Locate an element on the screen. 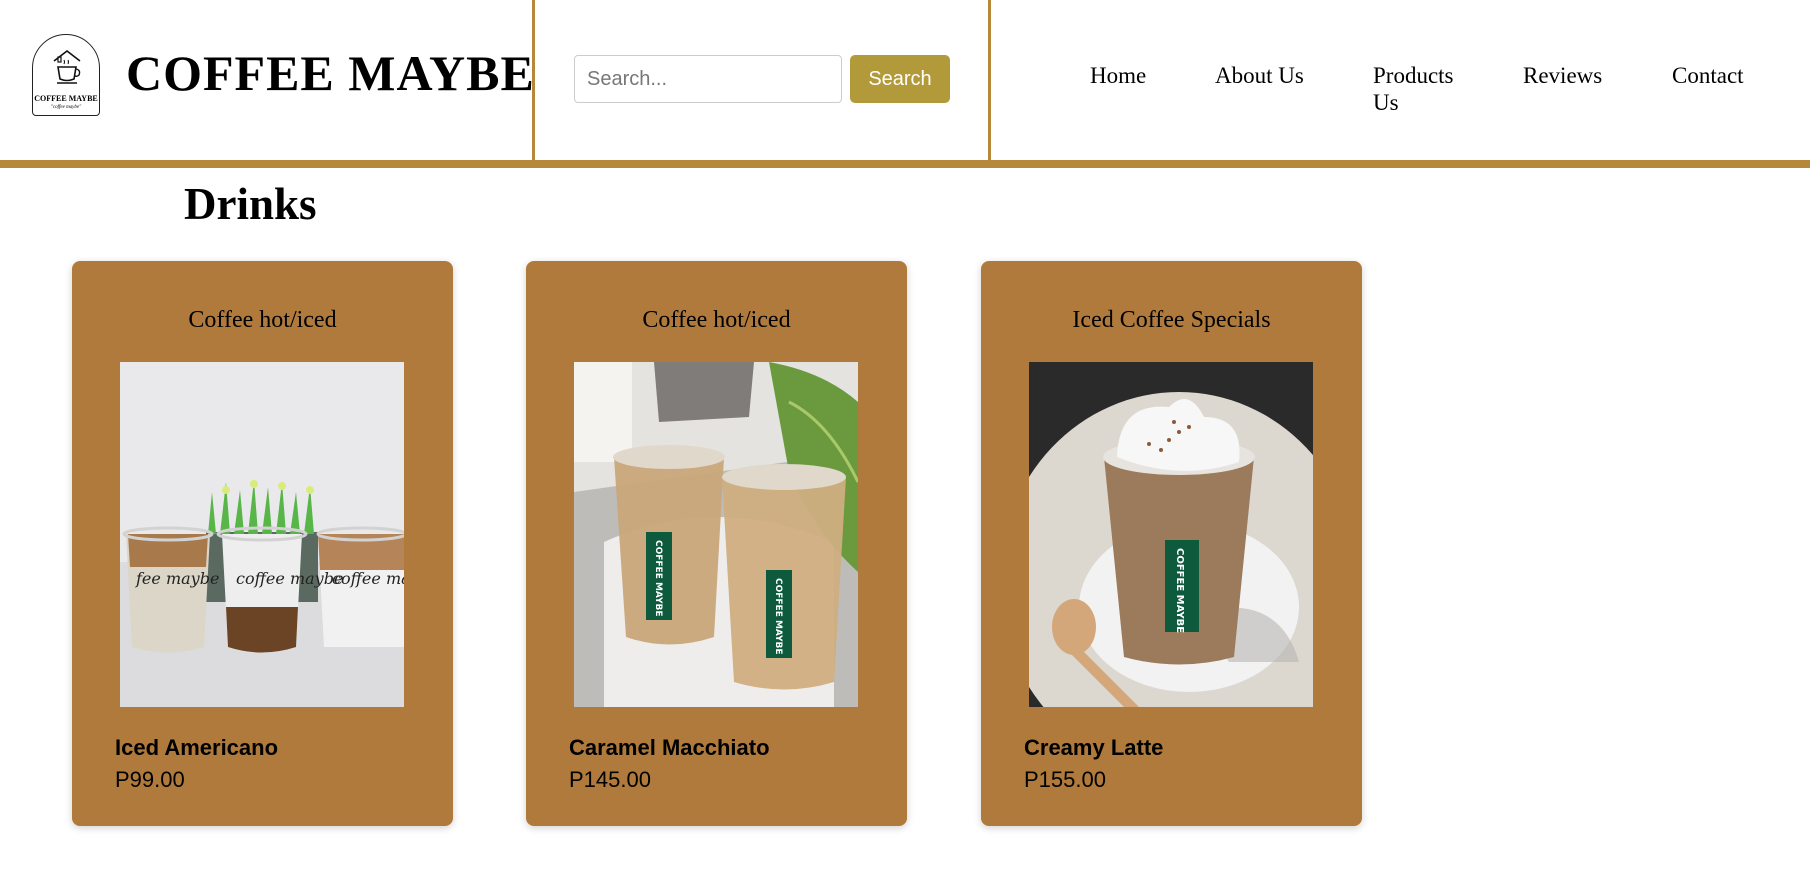  product-price: P99.00 is located at coordinates (150, 779).